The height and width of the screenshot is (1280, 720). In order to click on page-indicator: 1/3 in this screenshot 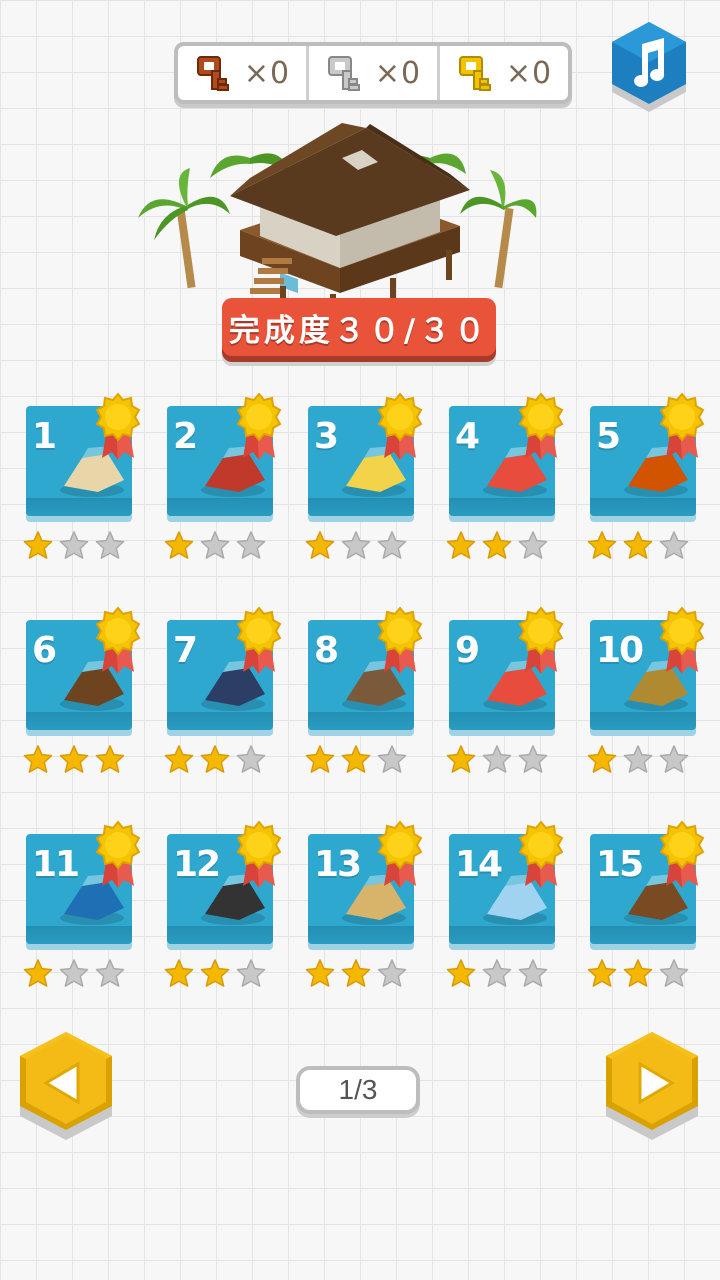, I will do `click(358, 1090)`.